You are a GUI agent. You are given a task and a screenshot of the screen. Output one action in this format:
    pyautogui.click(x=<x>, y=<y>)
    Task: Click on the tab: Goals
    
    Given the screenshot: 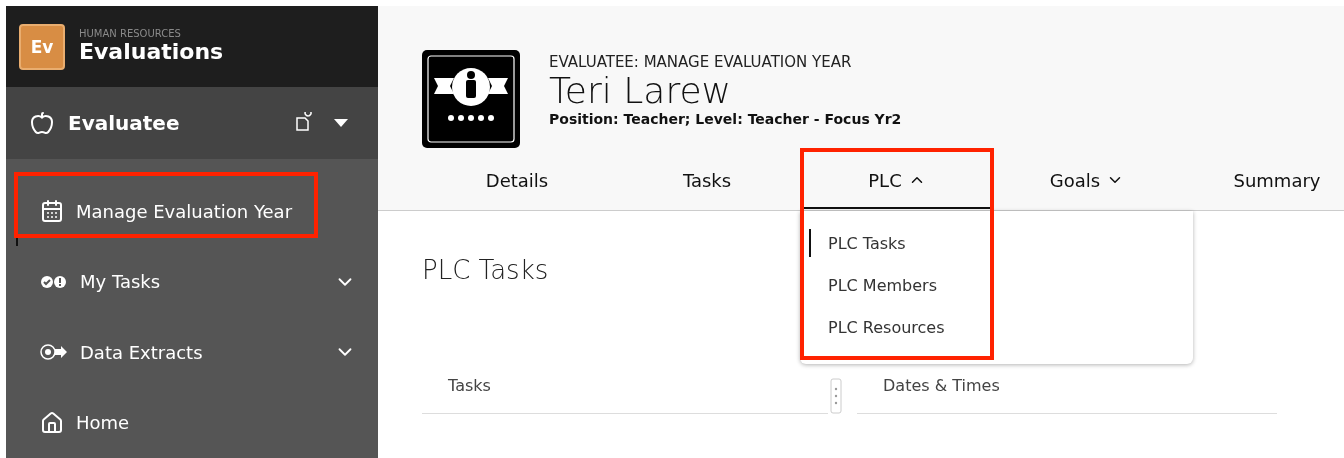 What is the action you would take?
    pyautogui.click(x=1087, y=181)
    